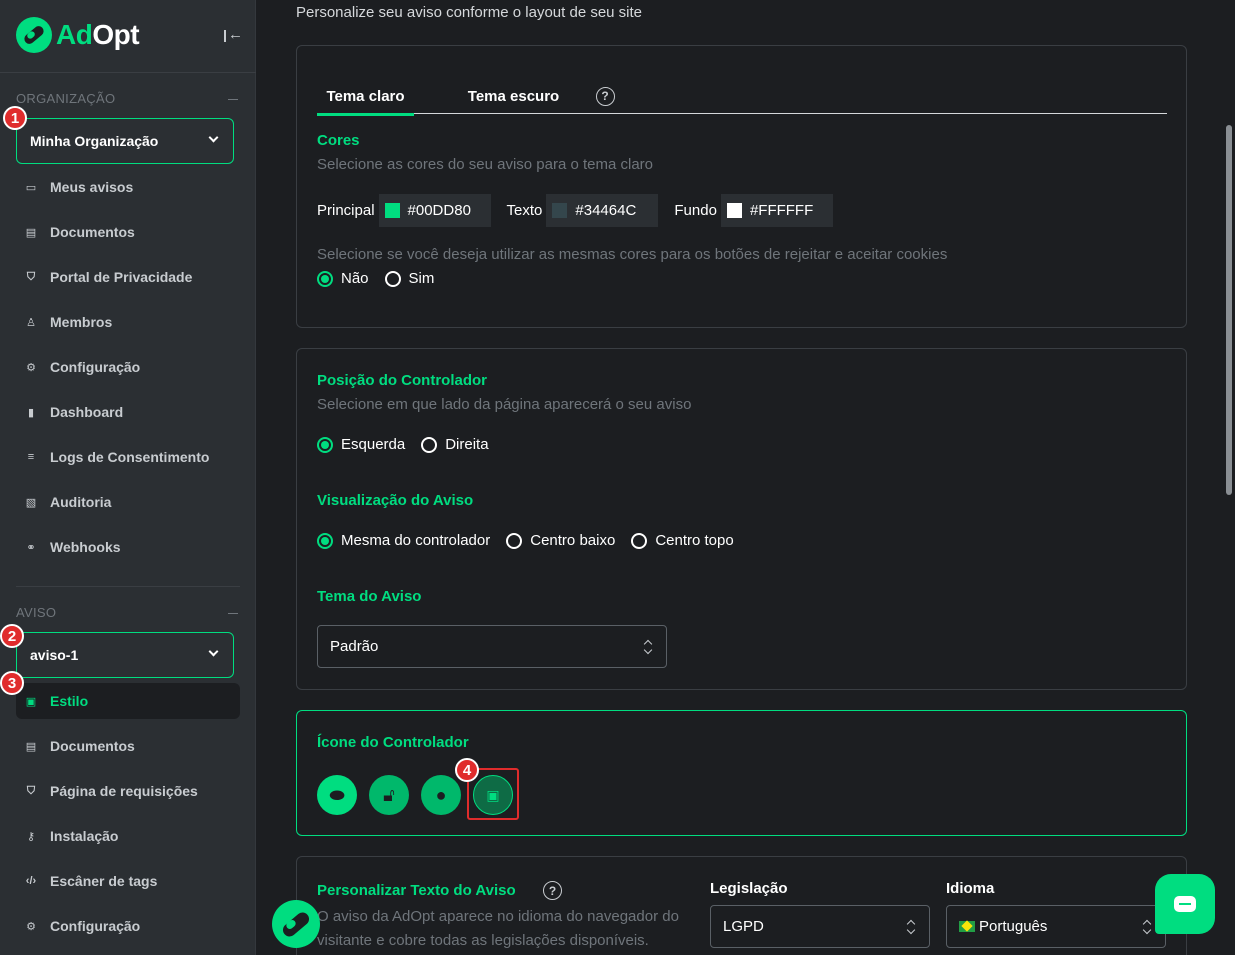  I want to click on document-icon: ▤, so click(31, 232).